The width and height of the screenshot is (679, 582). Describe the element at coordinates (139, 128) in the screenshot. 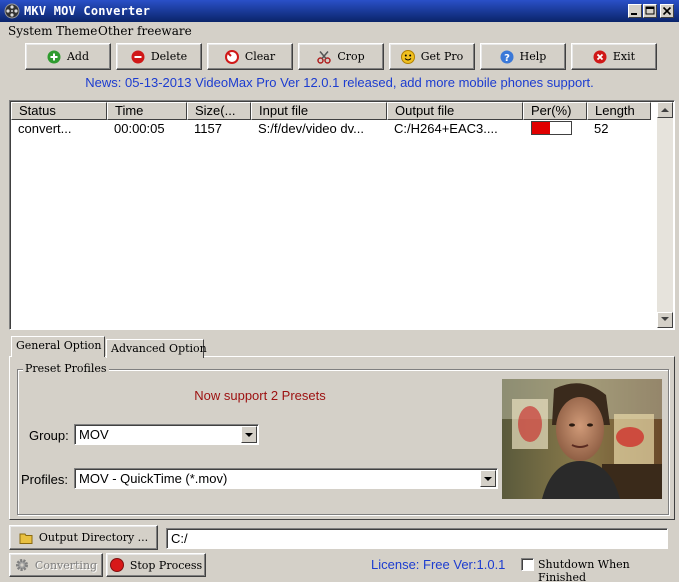

I see `row-time: 00:00:05` at that location.